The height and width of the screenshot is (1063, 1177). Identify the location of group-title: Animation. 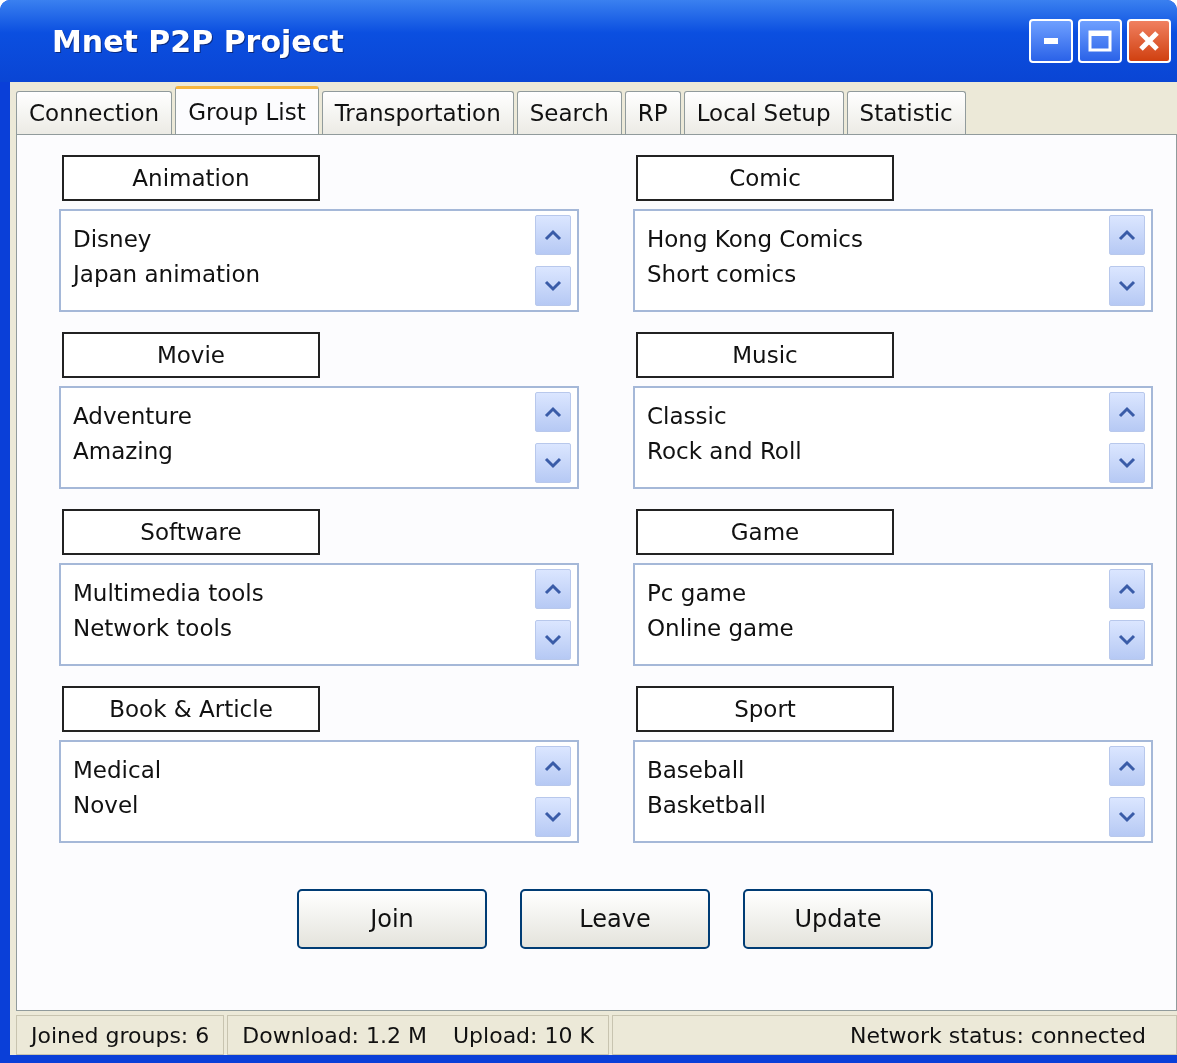
(191, 178).